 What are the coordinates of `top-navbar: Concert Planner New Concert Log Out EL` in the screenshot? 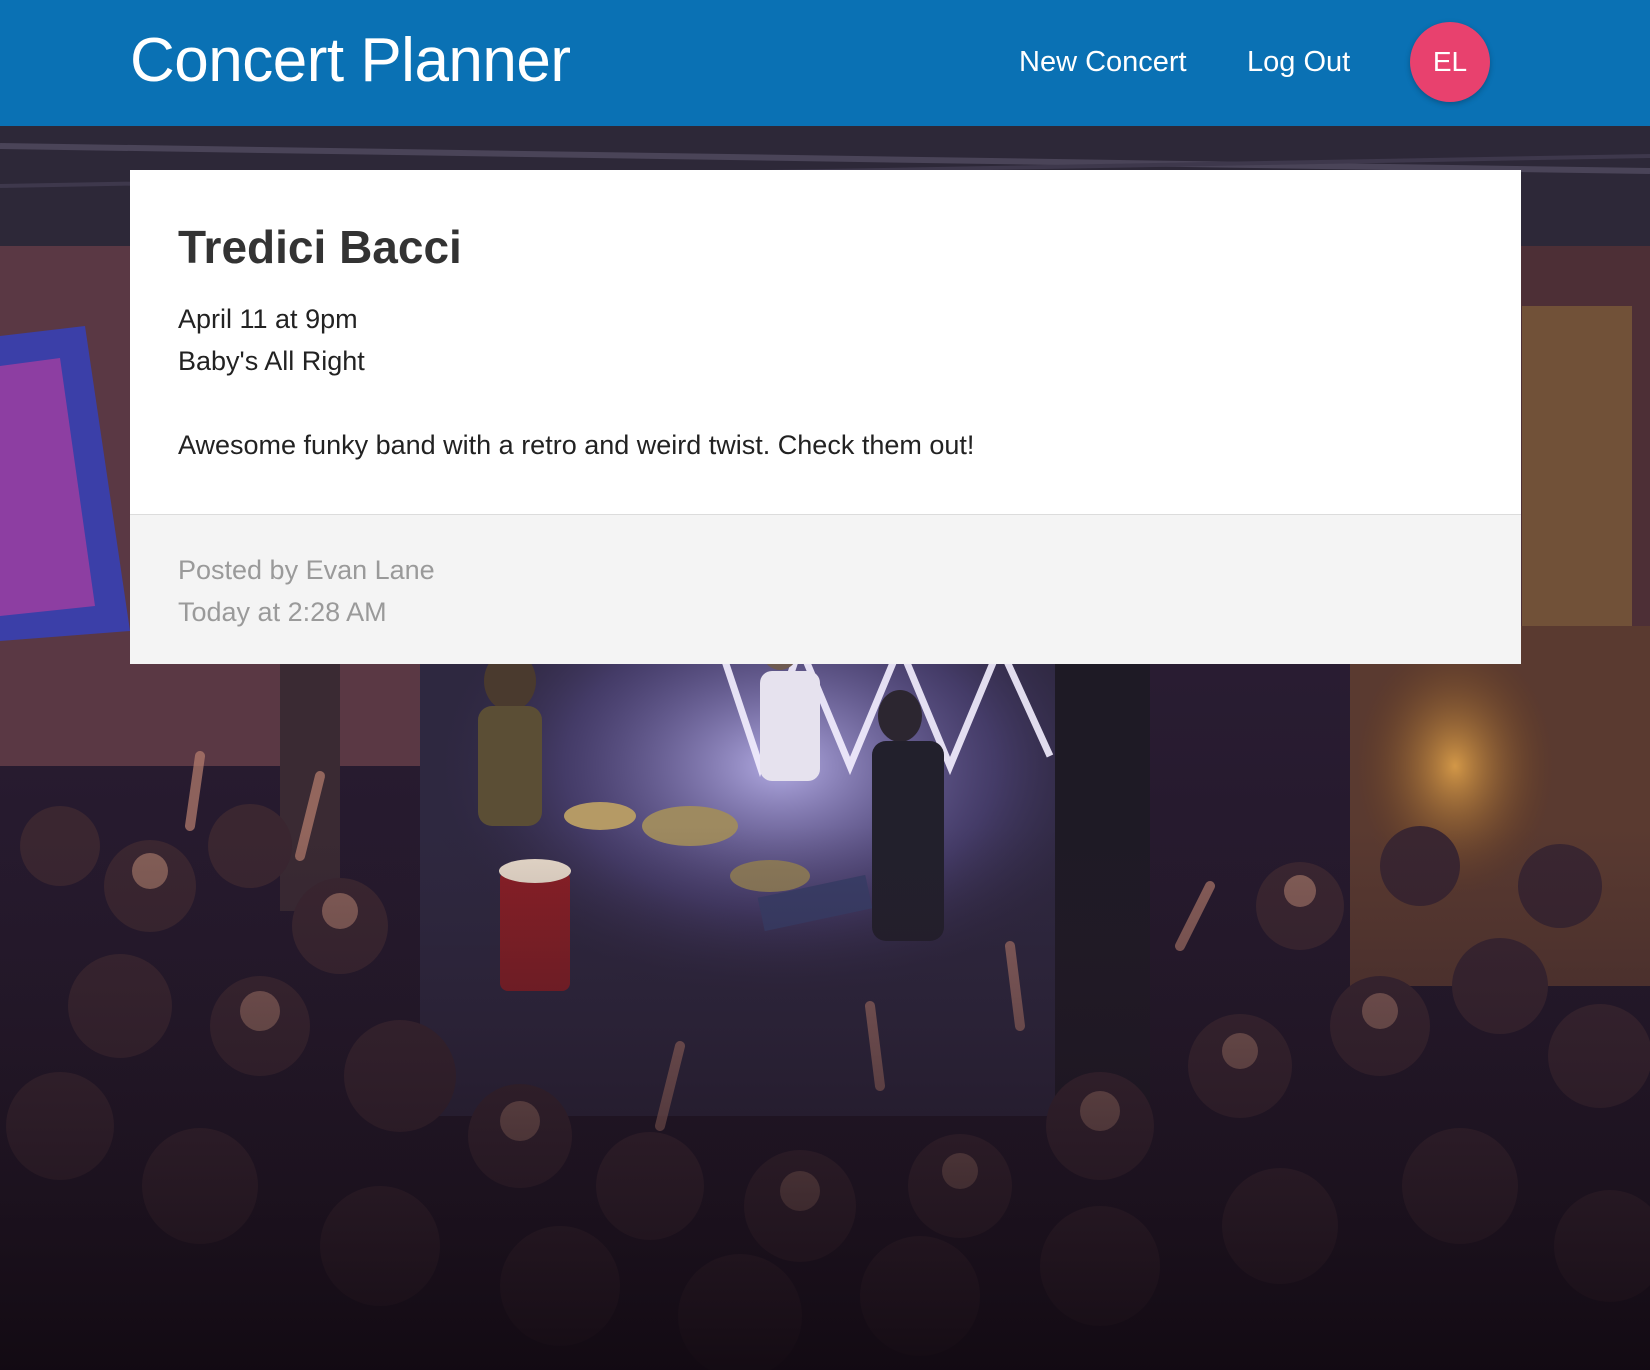 It's located at (825, 63).